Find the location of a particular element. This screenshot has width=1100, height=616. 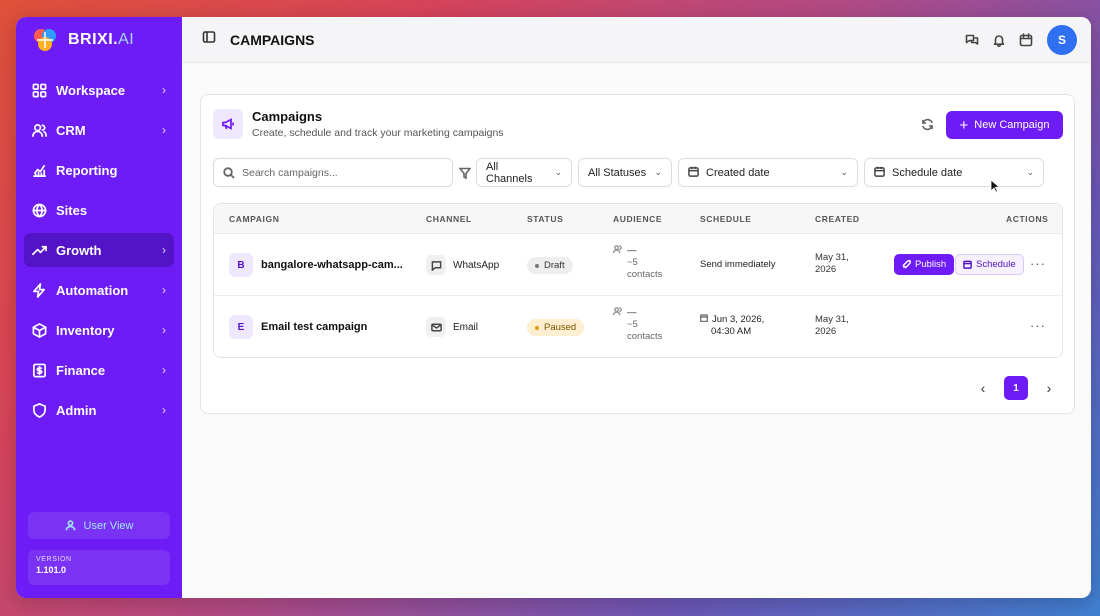

trending-icon is located at coordinates (39, 250).